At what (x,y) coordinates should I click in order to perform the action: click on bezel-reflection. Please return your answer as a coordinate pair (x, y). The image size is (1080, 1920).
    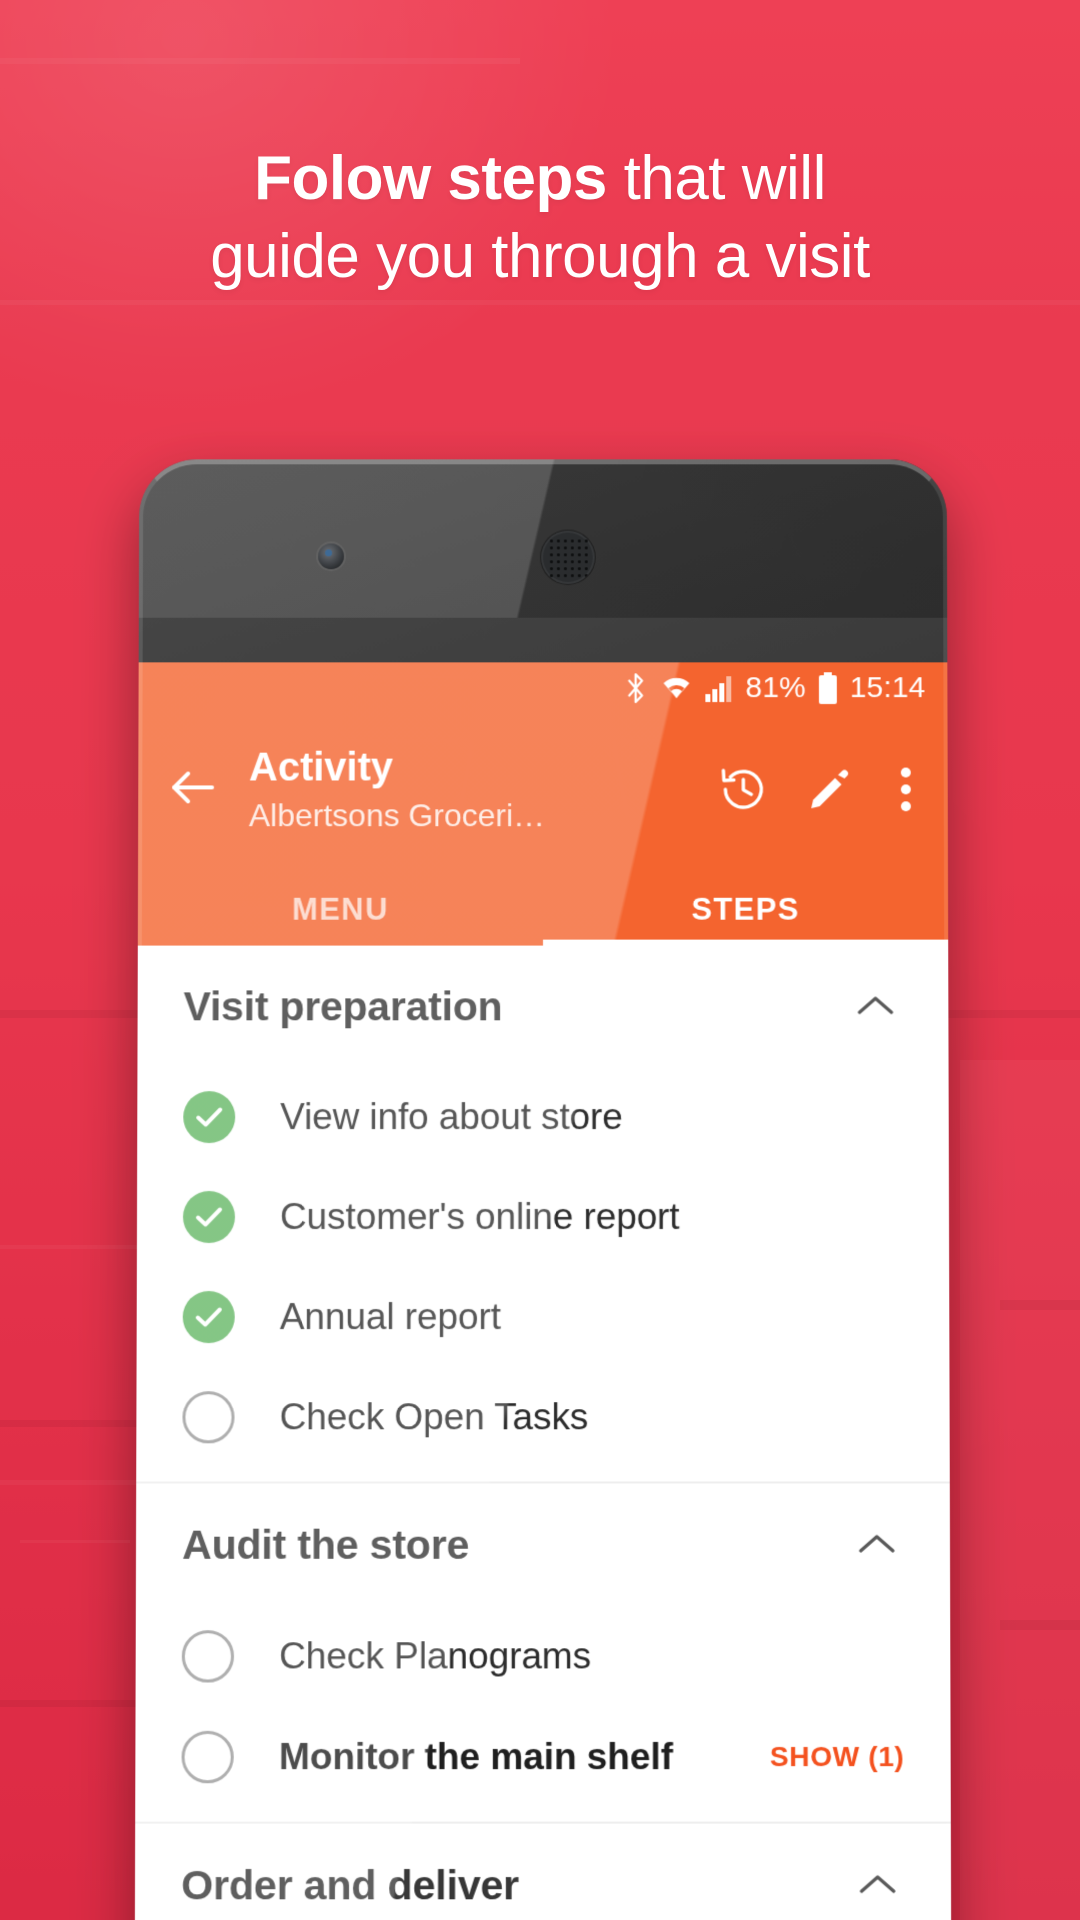
    Looking at the image, I should click on (543, 538).